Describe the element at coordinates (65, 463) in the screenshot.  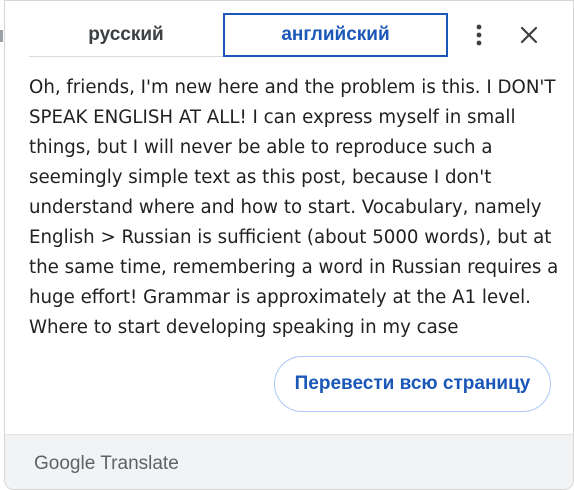
I see `brand-google: Google` at that location.